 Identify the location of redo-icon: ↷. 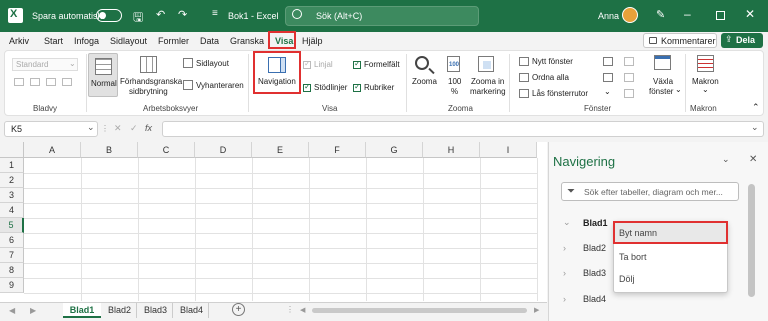
(182, 14).